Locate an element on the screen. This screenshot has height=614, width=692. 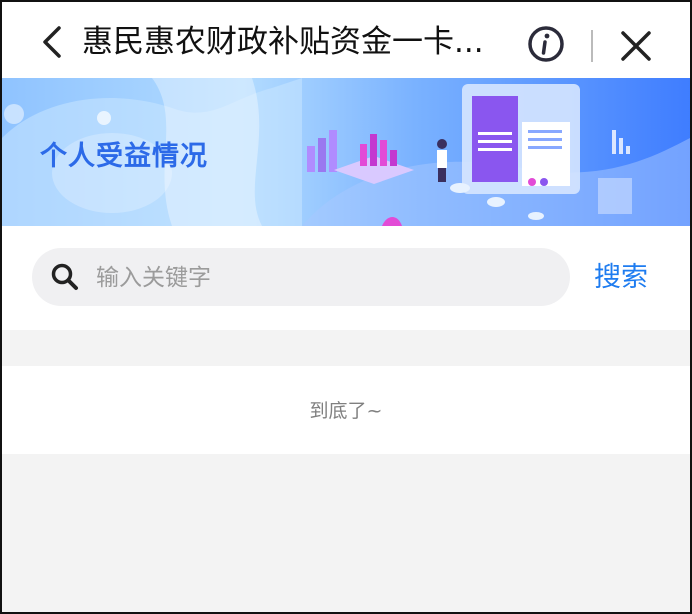
close-icon is located at coordinates (636, 46).